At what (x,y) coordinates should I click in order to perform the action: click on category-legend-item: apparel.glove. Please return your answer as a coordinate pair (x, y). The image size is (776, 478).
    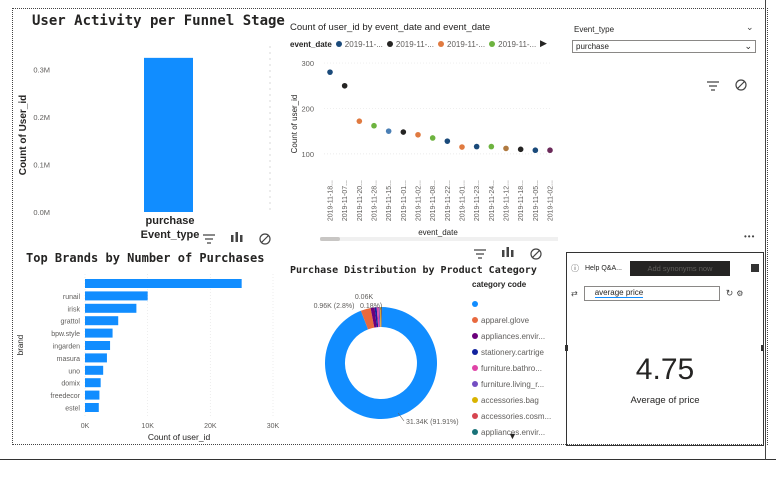
    Looking at the image, I should click on (515, 320).